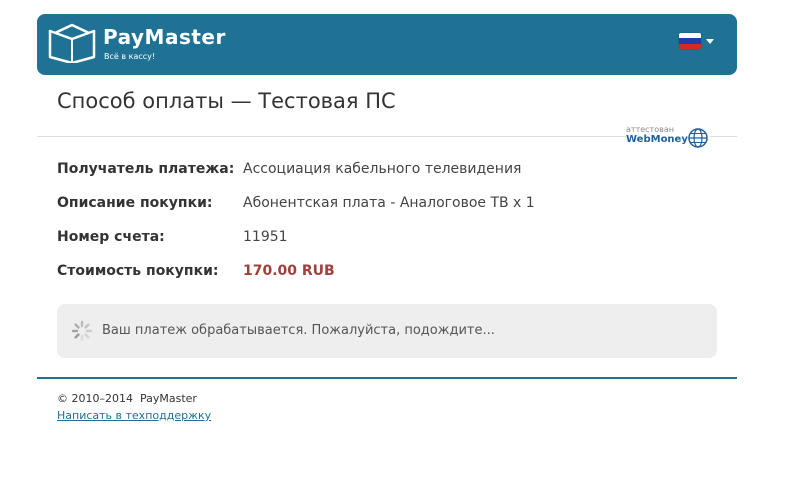 The height and width of the screenshot is (484, 796). What do you see at coordinates (82, 331) in the screenshot?
I see `loading-spinner-icon` at bounding box center [82, 331].